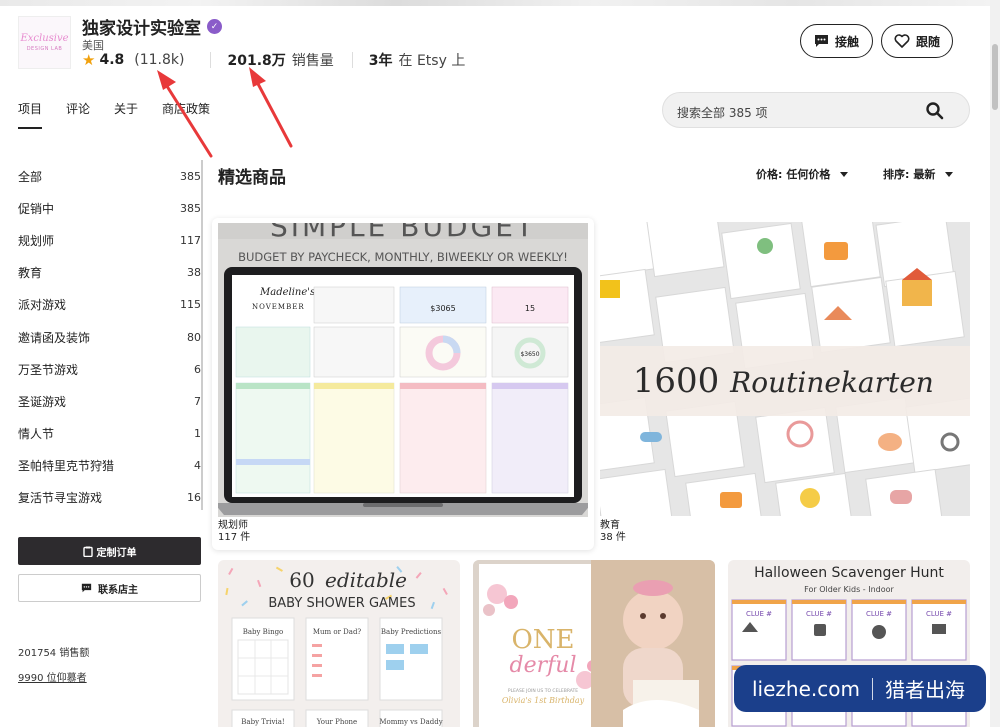 This screenshot has height=727, width=1000. Describe the element at coordinates (831, 382) in the screenshot. I see `routine-title-word: Routinekarten` at that location.